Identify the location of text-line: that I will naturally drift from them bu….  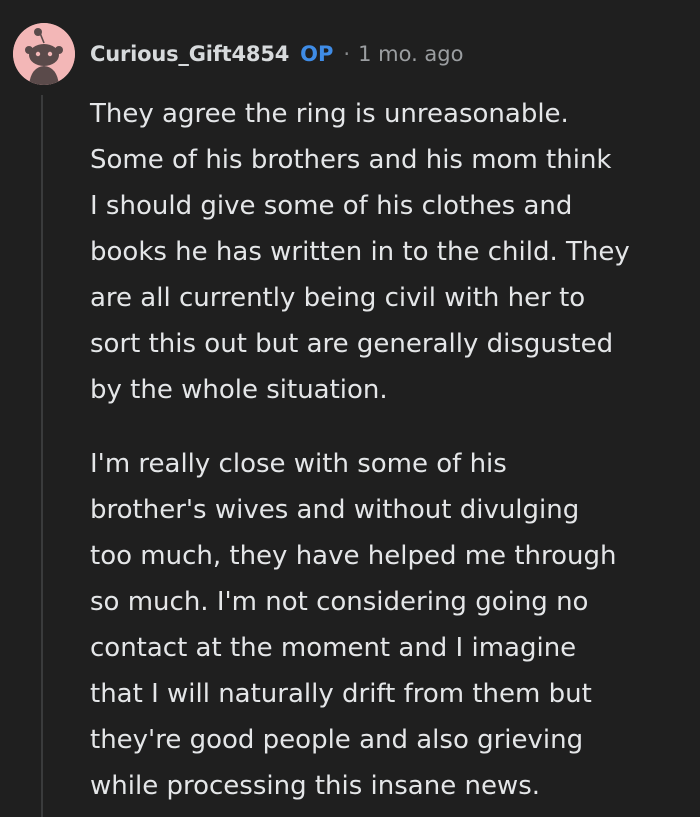
(341, 694).